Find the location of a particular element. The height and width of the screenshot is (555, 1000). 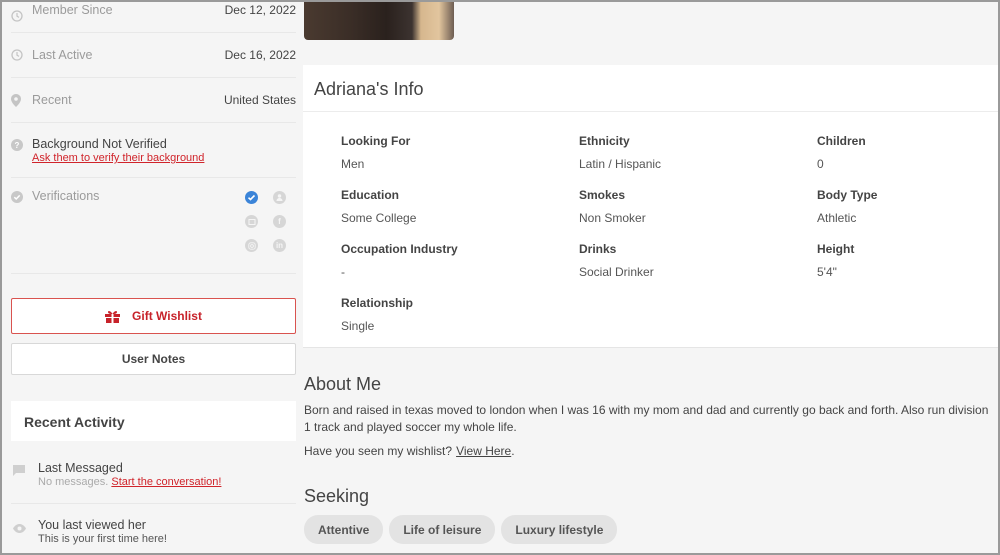

field-key: Drinks is located at coordinates (598, 249).